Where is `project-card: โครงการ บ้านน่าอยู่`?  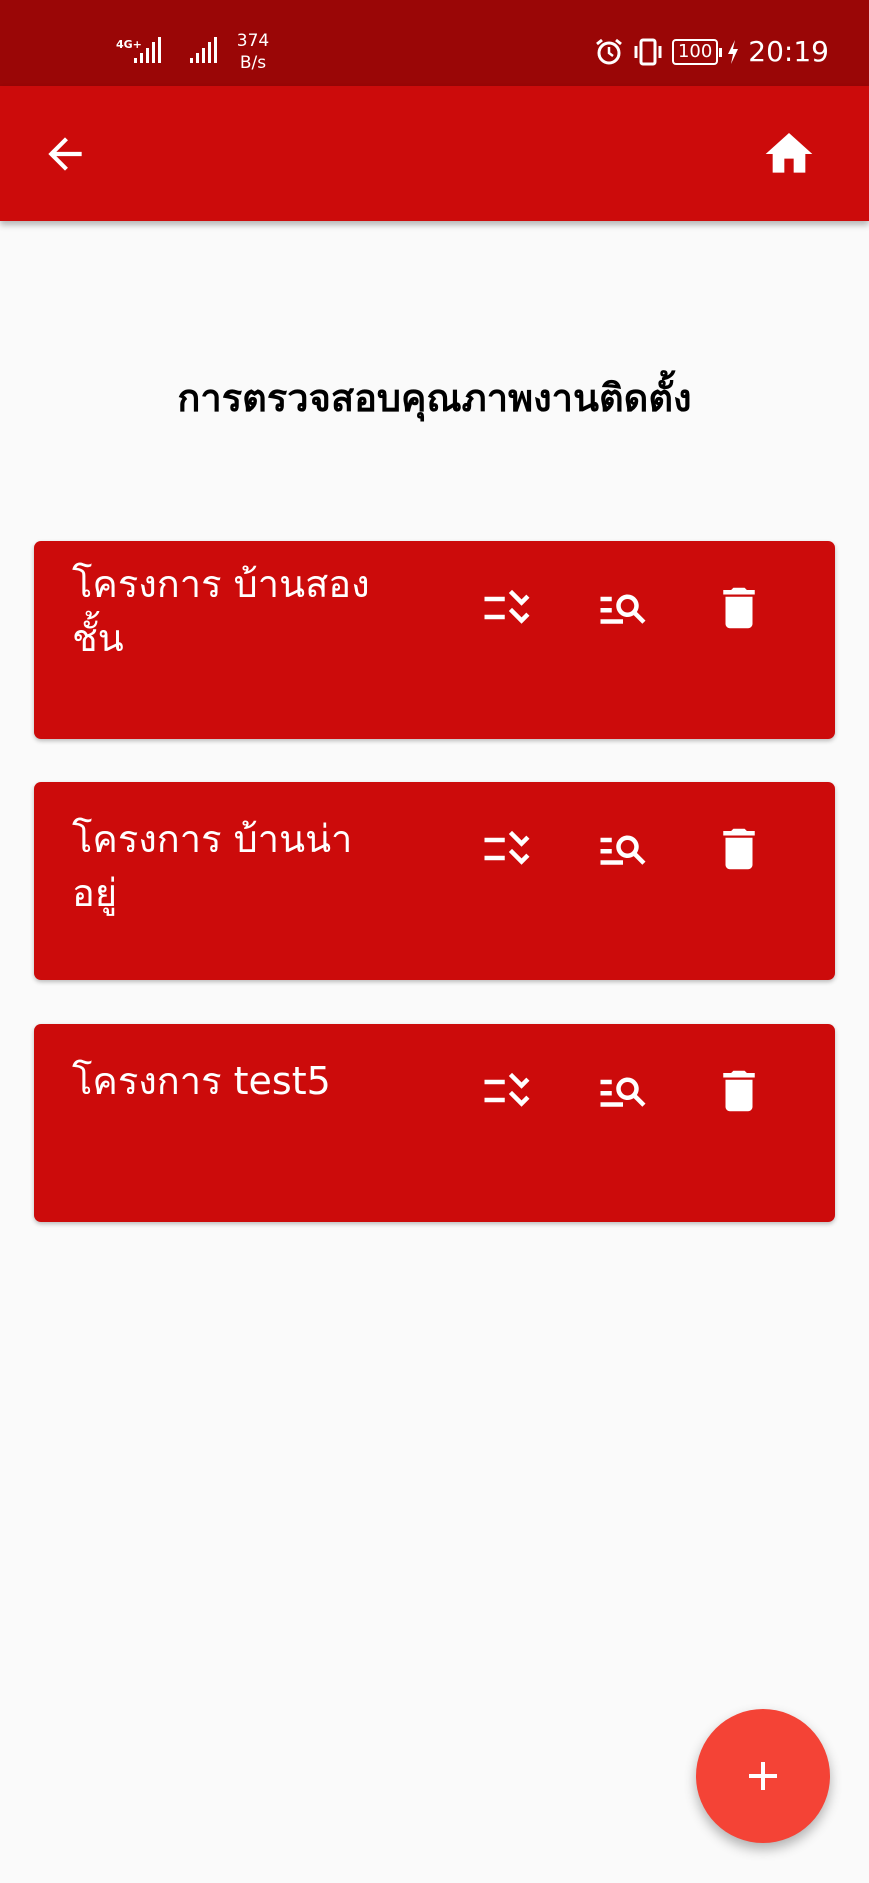
project-card: โครงการ บ้านน่าอยู่ is located at coordinates (434, 881).